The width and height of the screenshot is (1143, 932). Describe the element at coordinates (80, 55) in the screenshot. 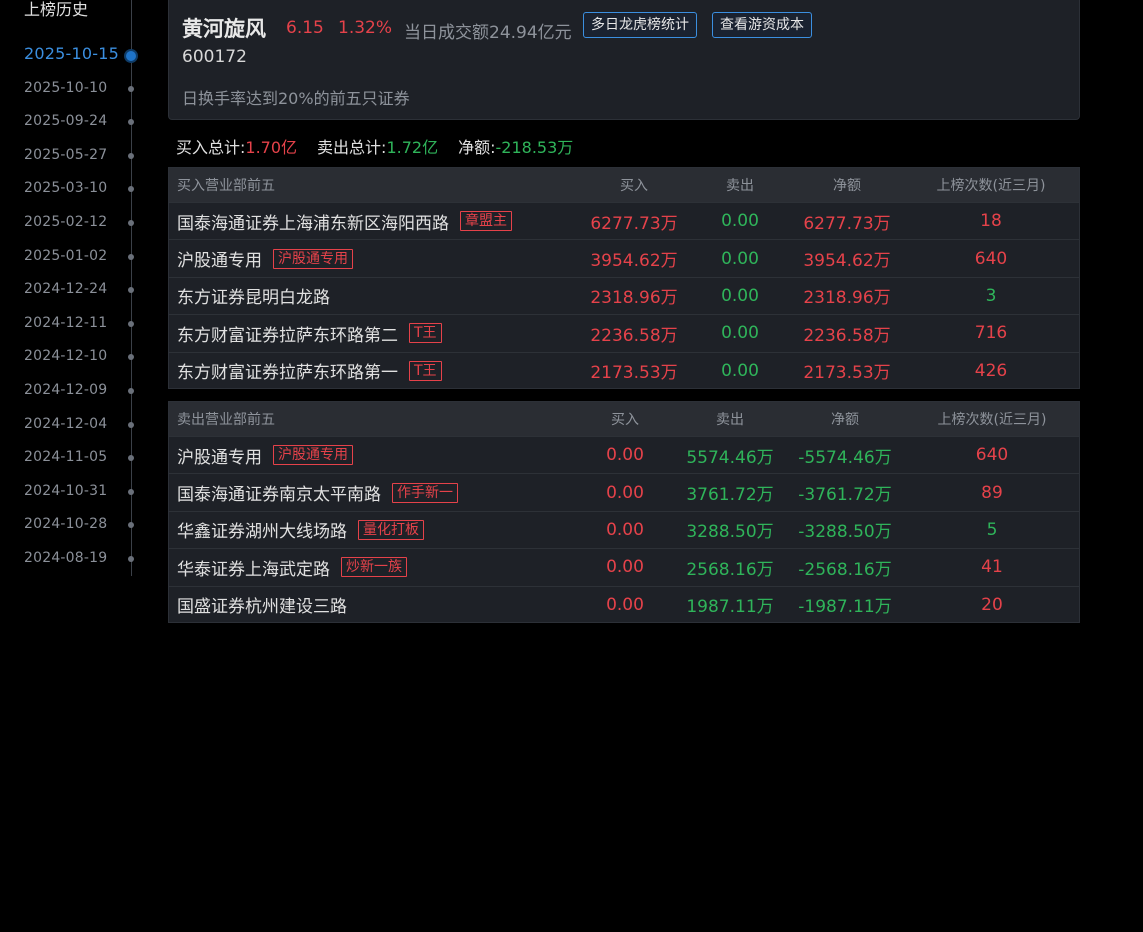

I see `history-date-item: 2025-10-15` at that location.